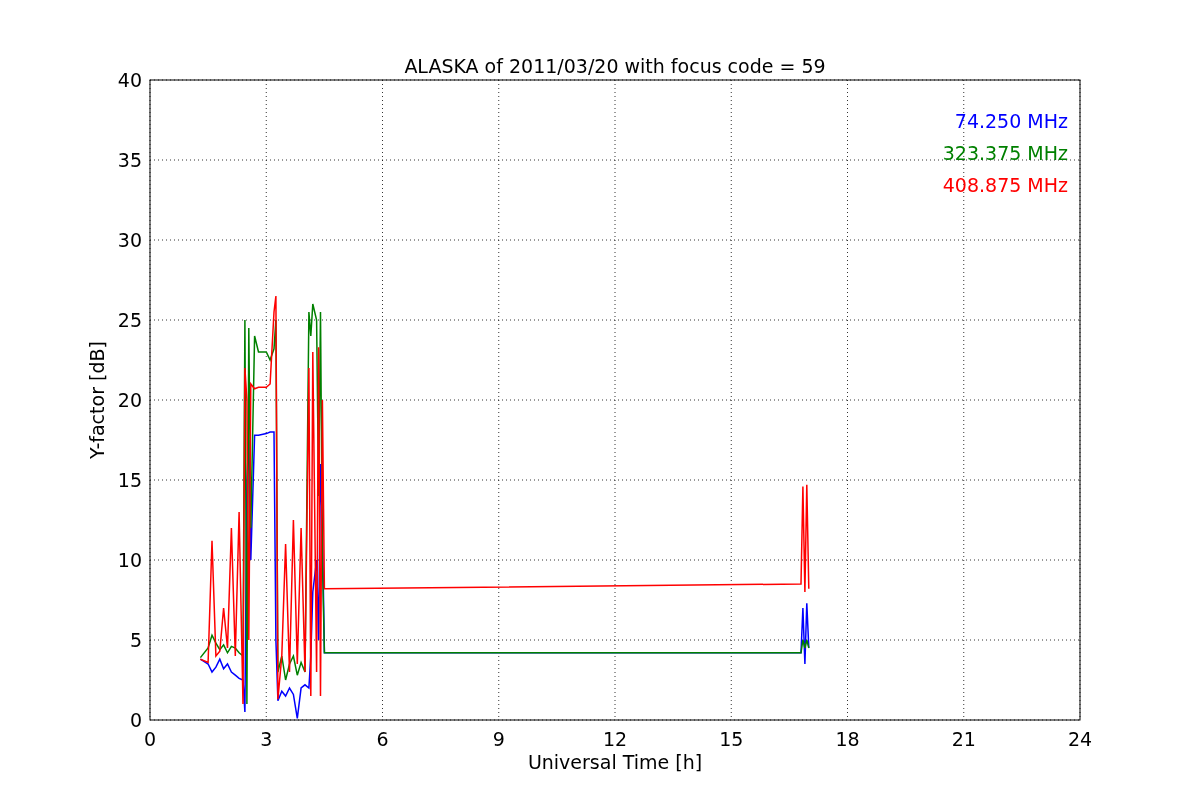  Describe the element at coordinates (266, 739) in the screenshot. I see `tick-label: 3` at that location.